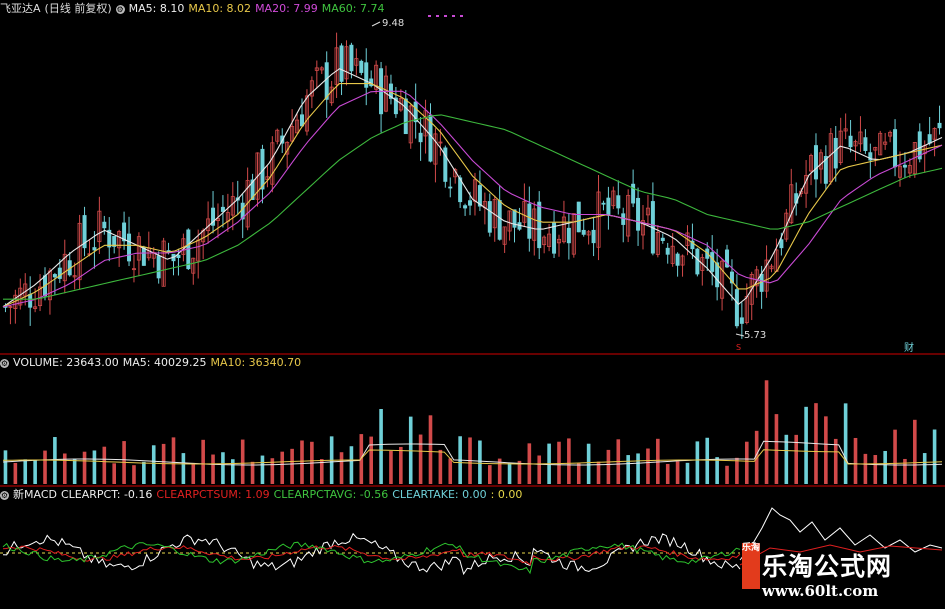  What do you see at coordinates (751, 566) in the screenshot?
I see `watermark-logo: 乐淘` at bounding box center [751, 566].